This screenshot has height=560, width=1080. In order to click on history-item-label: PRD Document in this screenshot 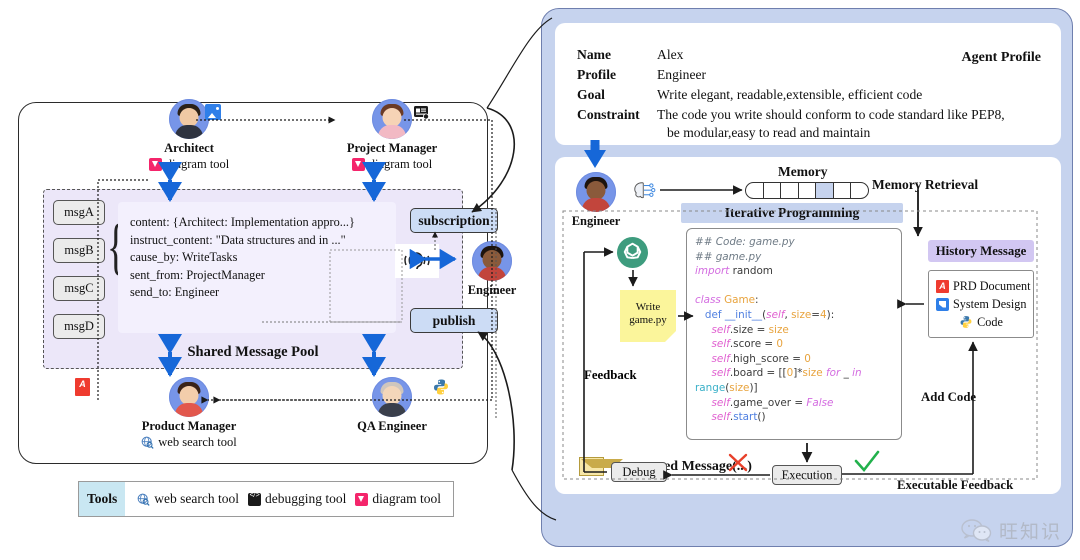, I will do `click(992, 285)`.